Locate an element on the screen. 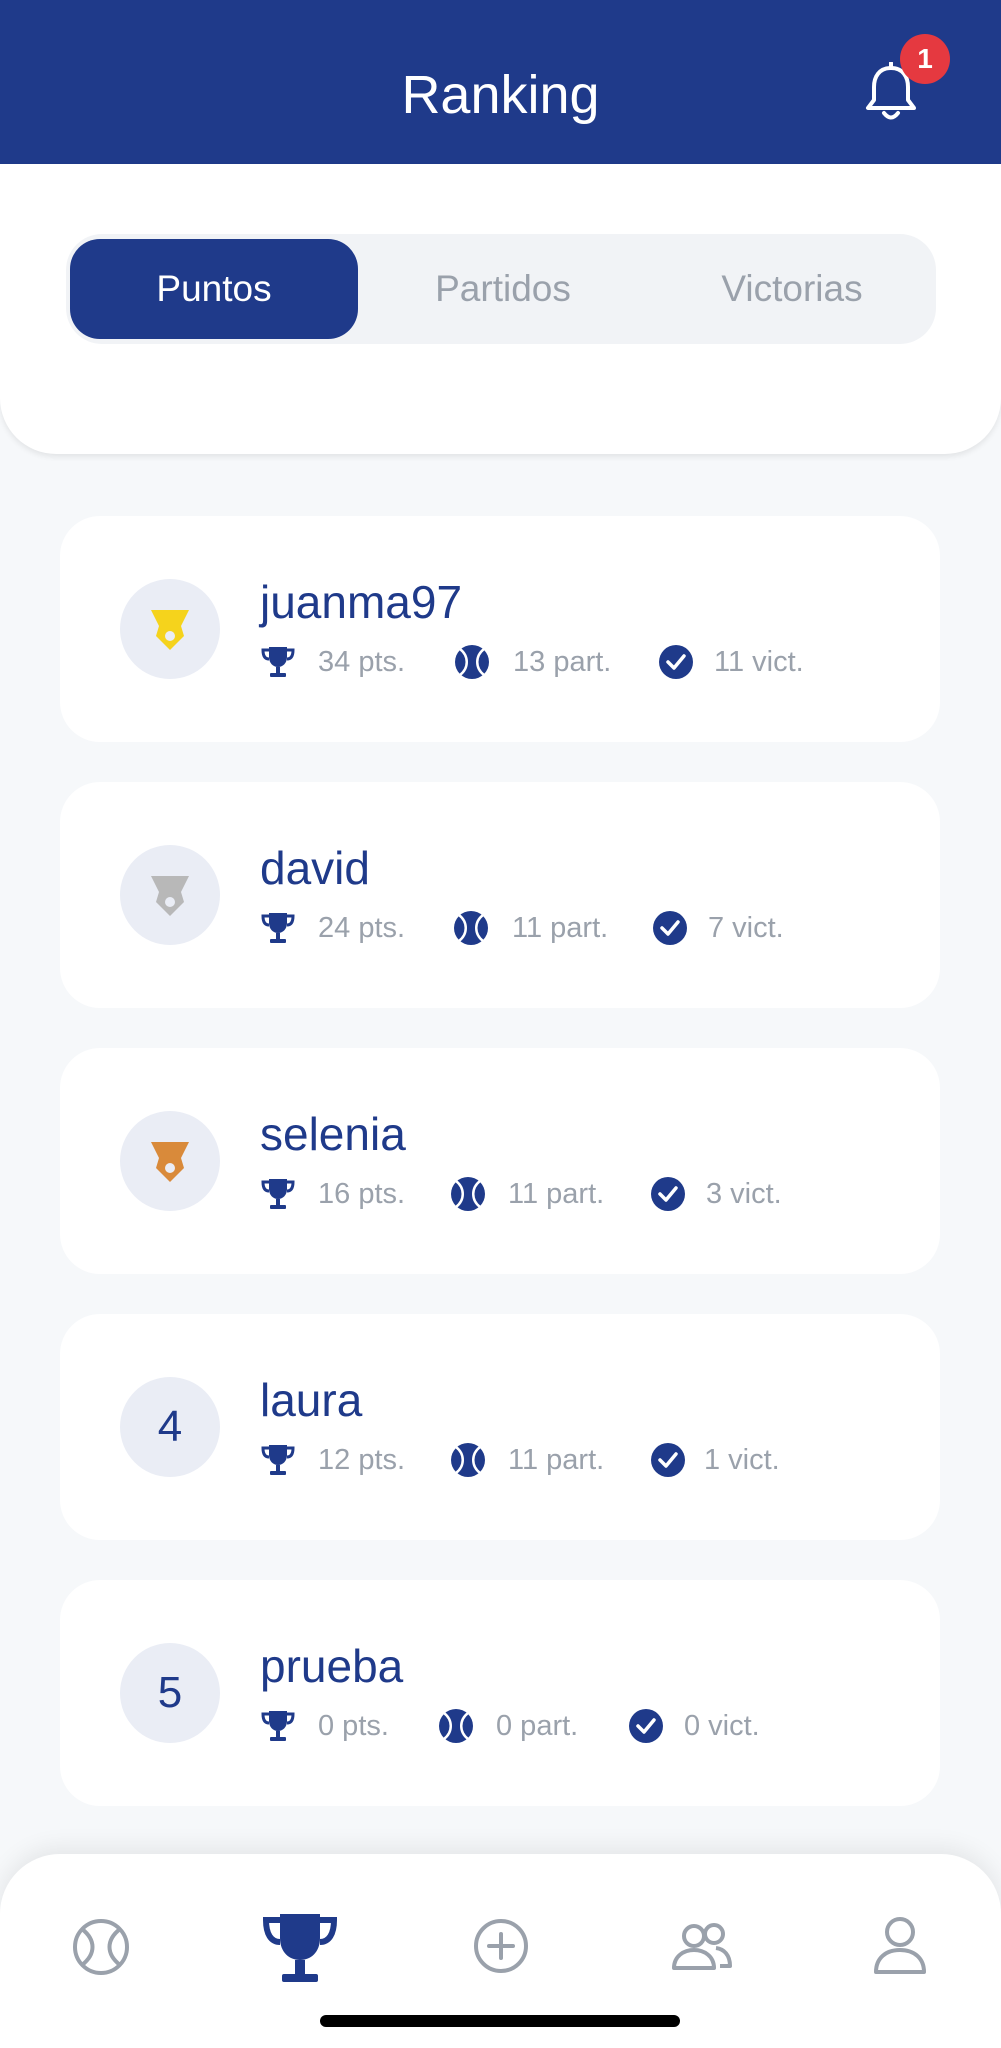  wins-stat: 1 vict. is located at coordinates (742, 1460).